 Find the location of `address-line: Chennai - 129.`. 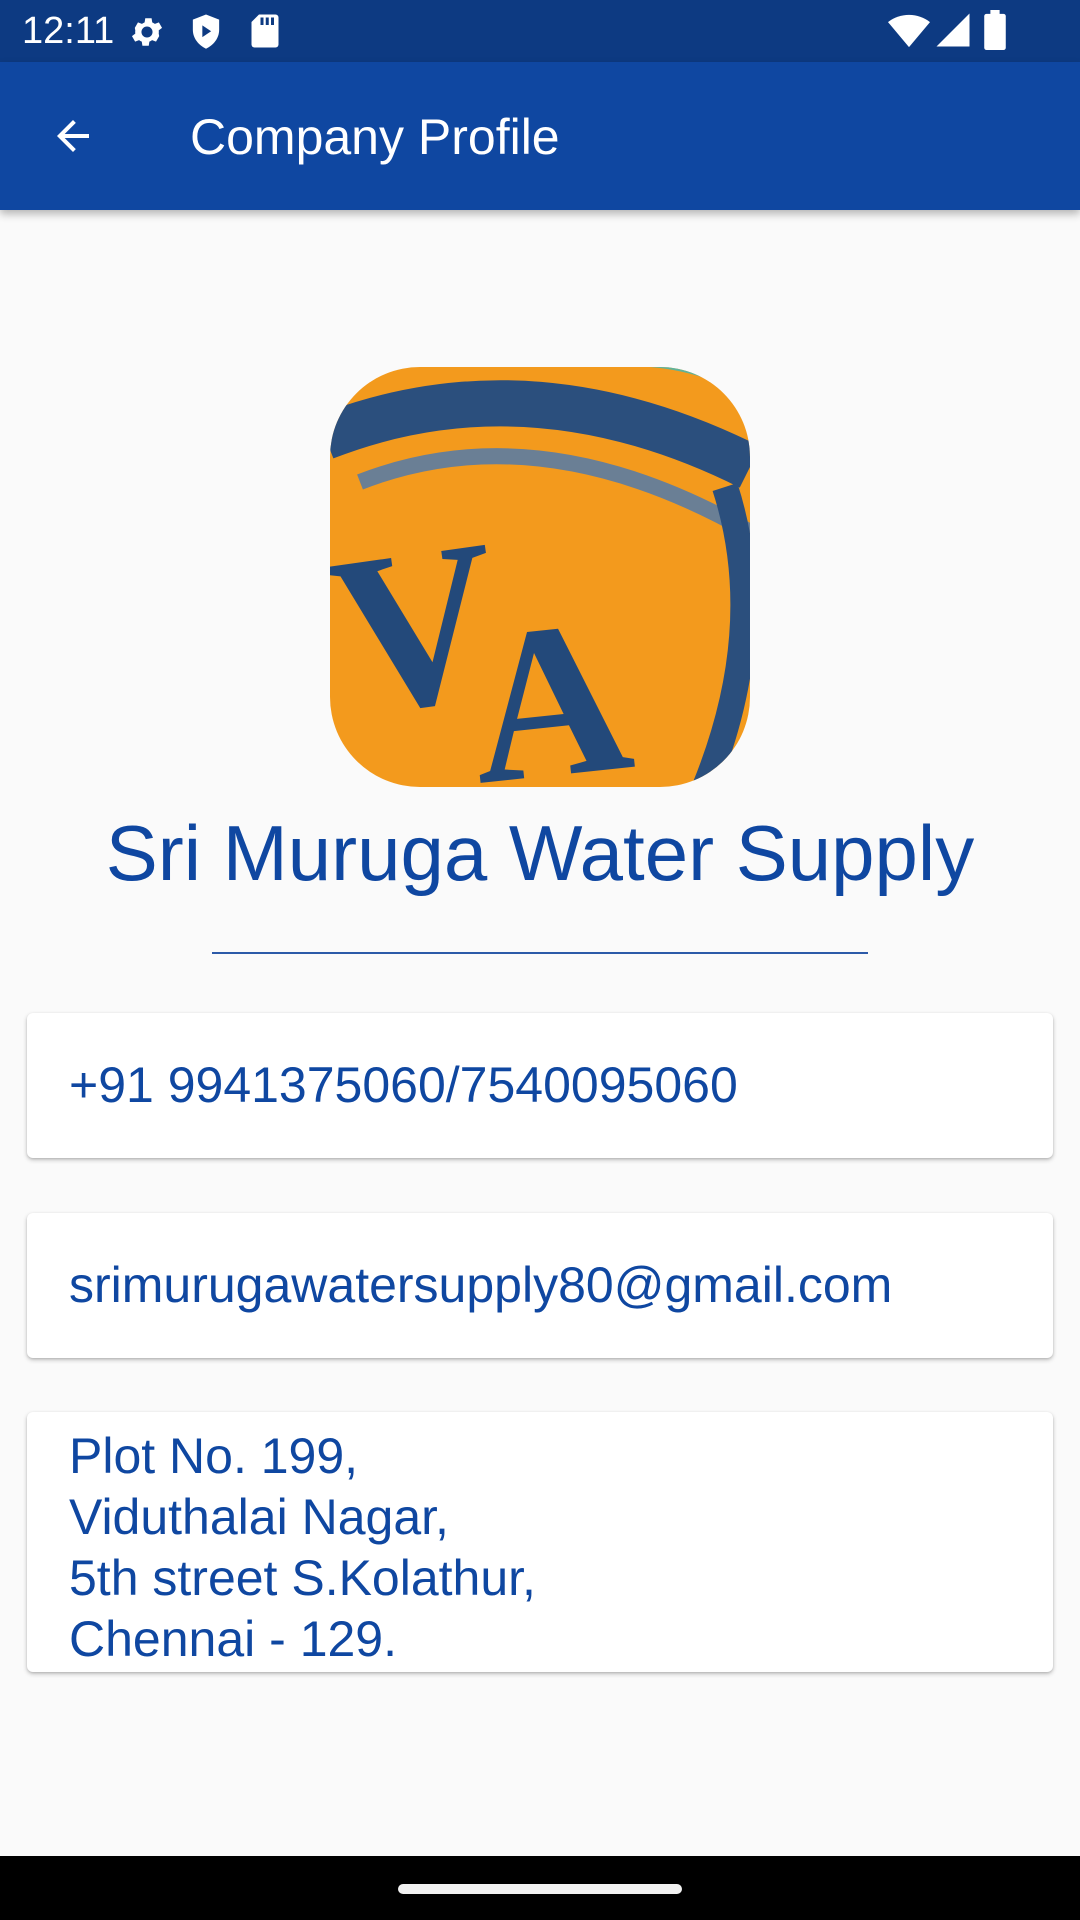

address-line: Chennai - 129. is located at coordinates (233, 1639).